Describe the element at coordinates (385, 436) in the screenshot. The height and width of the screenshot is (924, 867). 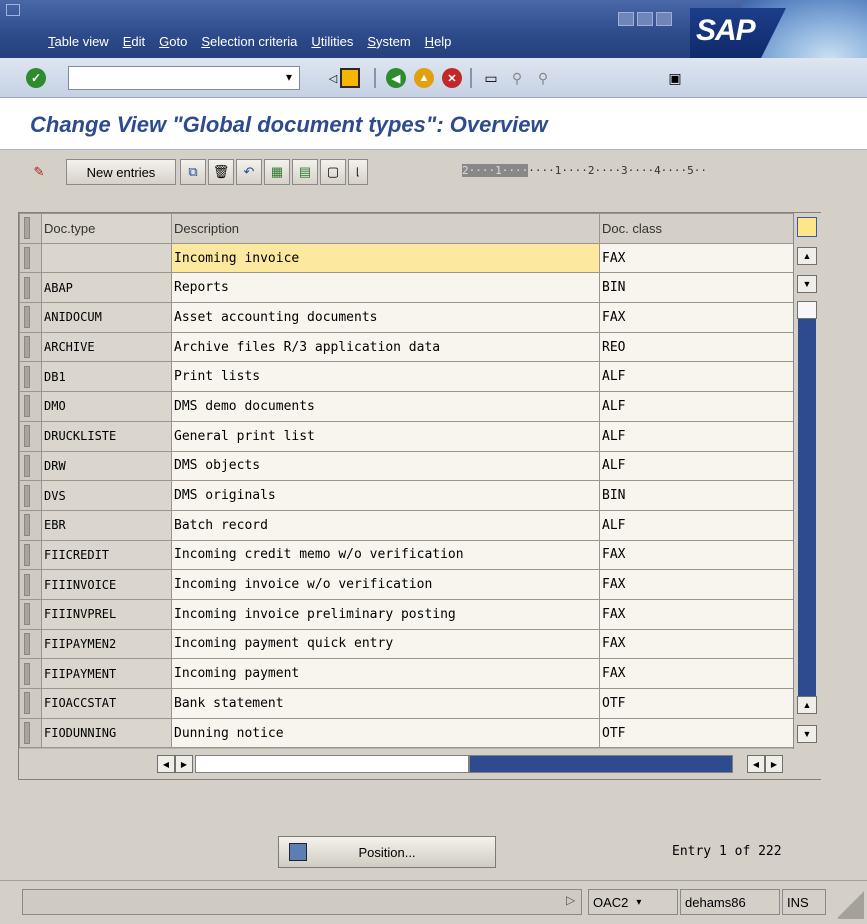
I see `description-cell: General print list` at that location.